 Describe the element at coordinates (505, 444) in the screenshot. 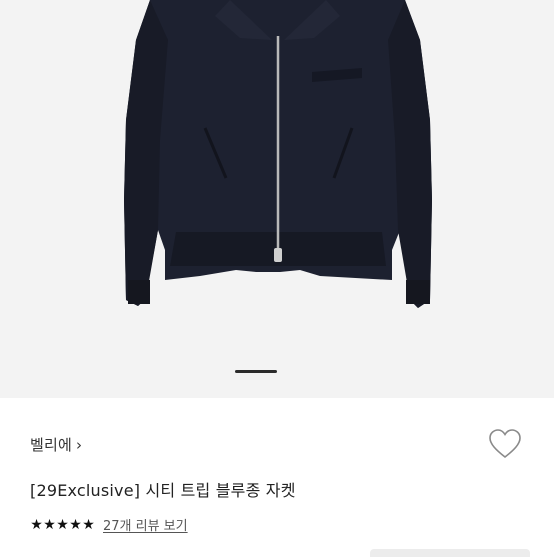

I see `heart-outline-icon` at that location.